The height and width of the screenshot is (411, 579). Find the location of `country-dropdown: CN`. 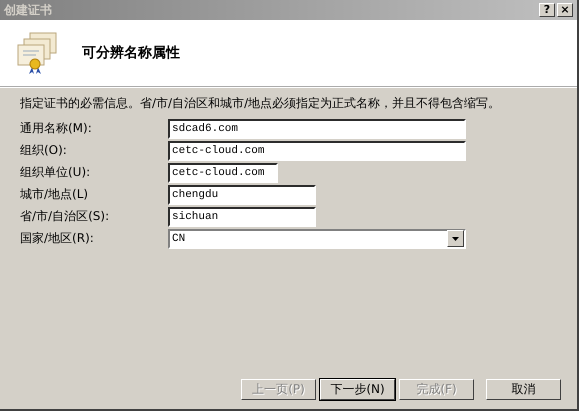

country-dropdown: CN is located at coordinates (317, 238).